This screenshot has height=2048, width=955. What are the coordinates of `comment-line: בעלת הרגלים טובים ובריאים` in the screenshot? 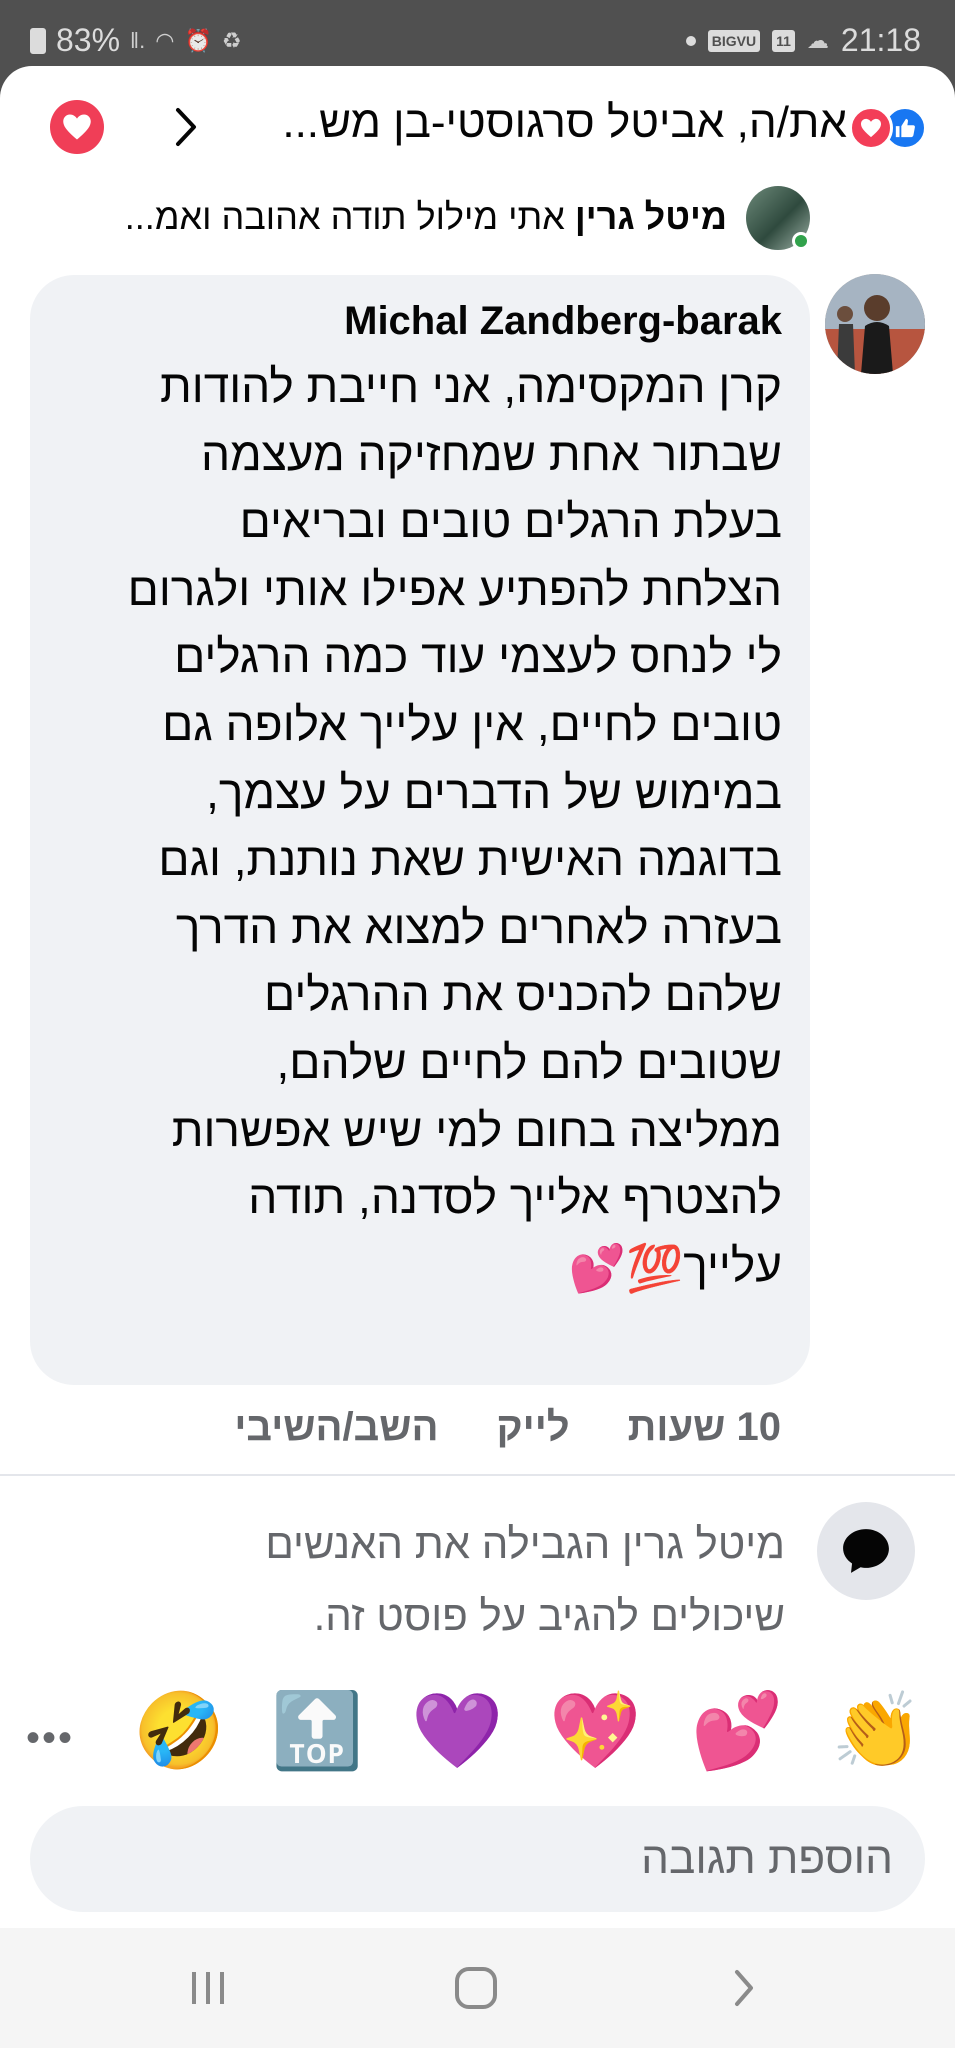 It's located at (510, 521).